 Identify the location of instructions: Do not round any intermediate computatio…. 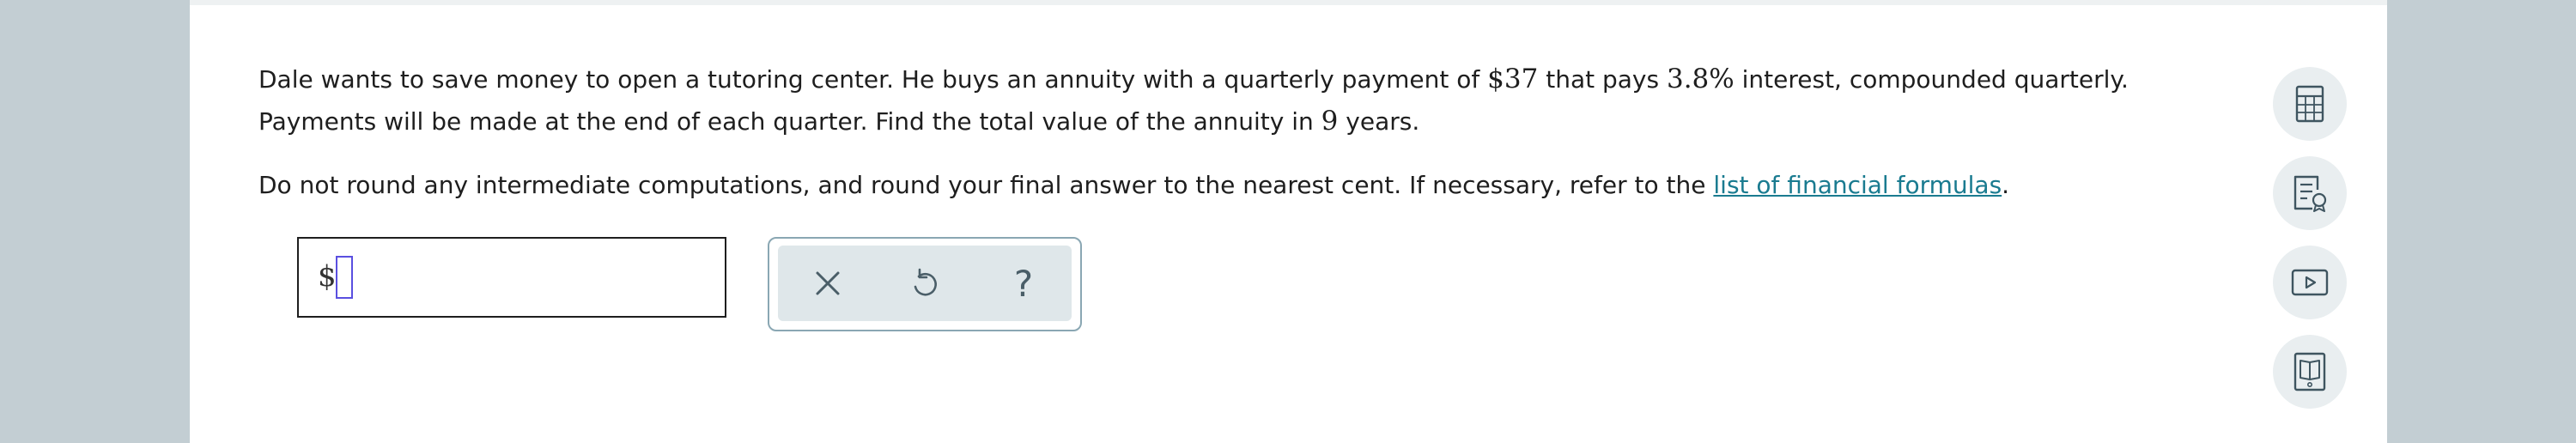
(1288, 185).